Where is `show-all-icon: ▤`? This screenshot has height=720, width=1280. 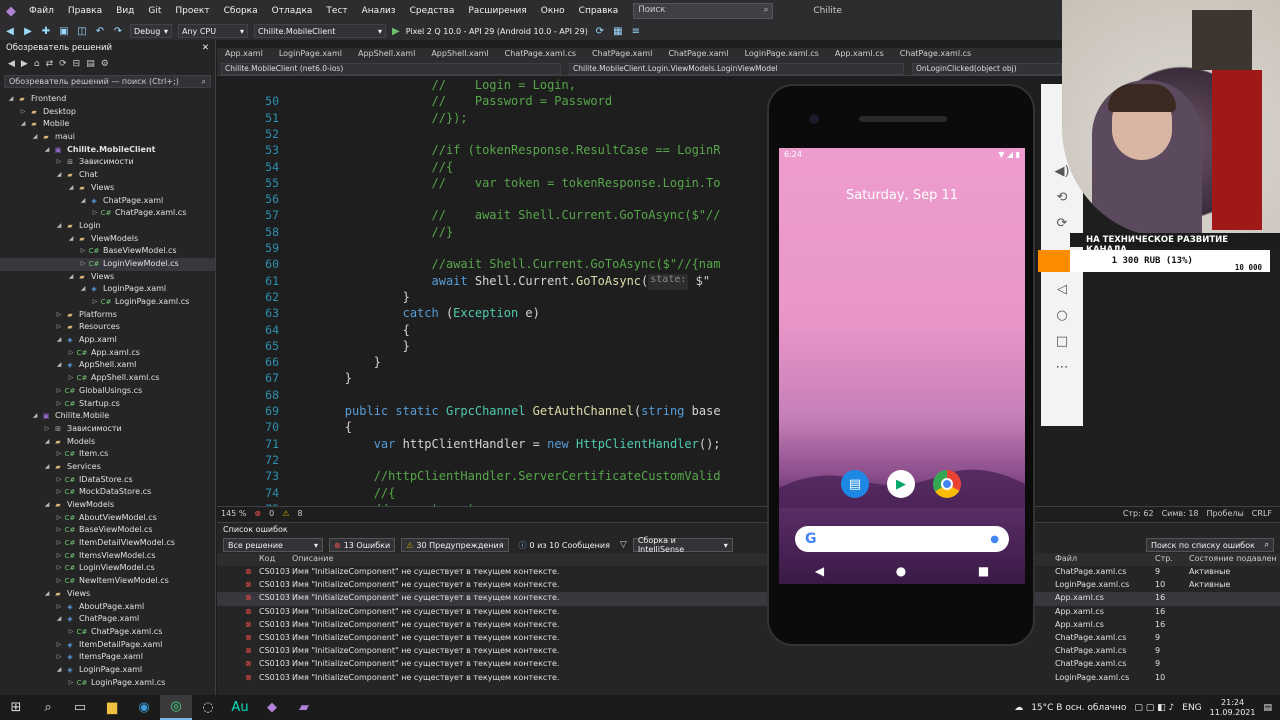 show-all-icon: ▤ is located at coordinates (90, 64).